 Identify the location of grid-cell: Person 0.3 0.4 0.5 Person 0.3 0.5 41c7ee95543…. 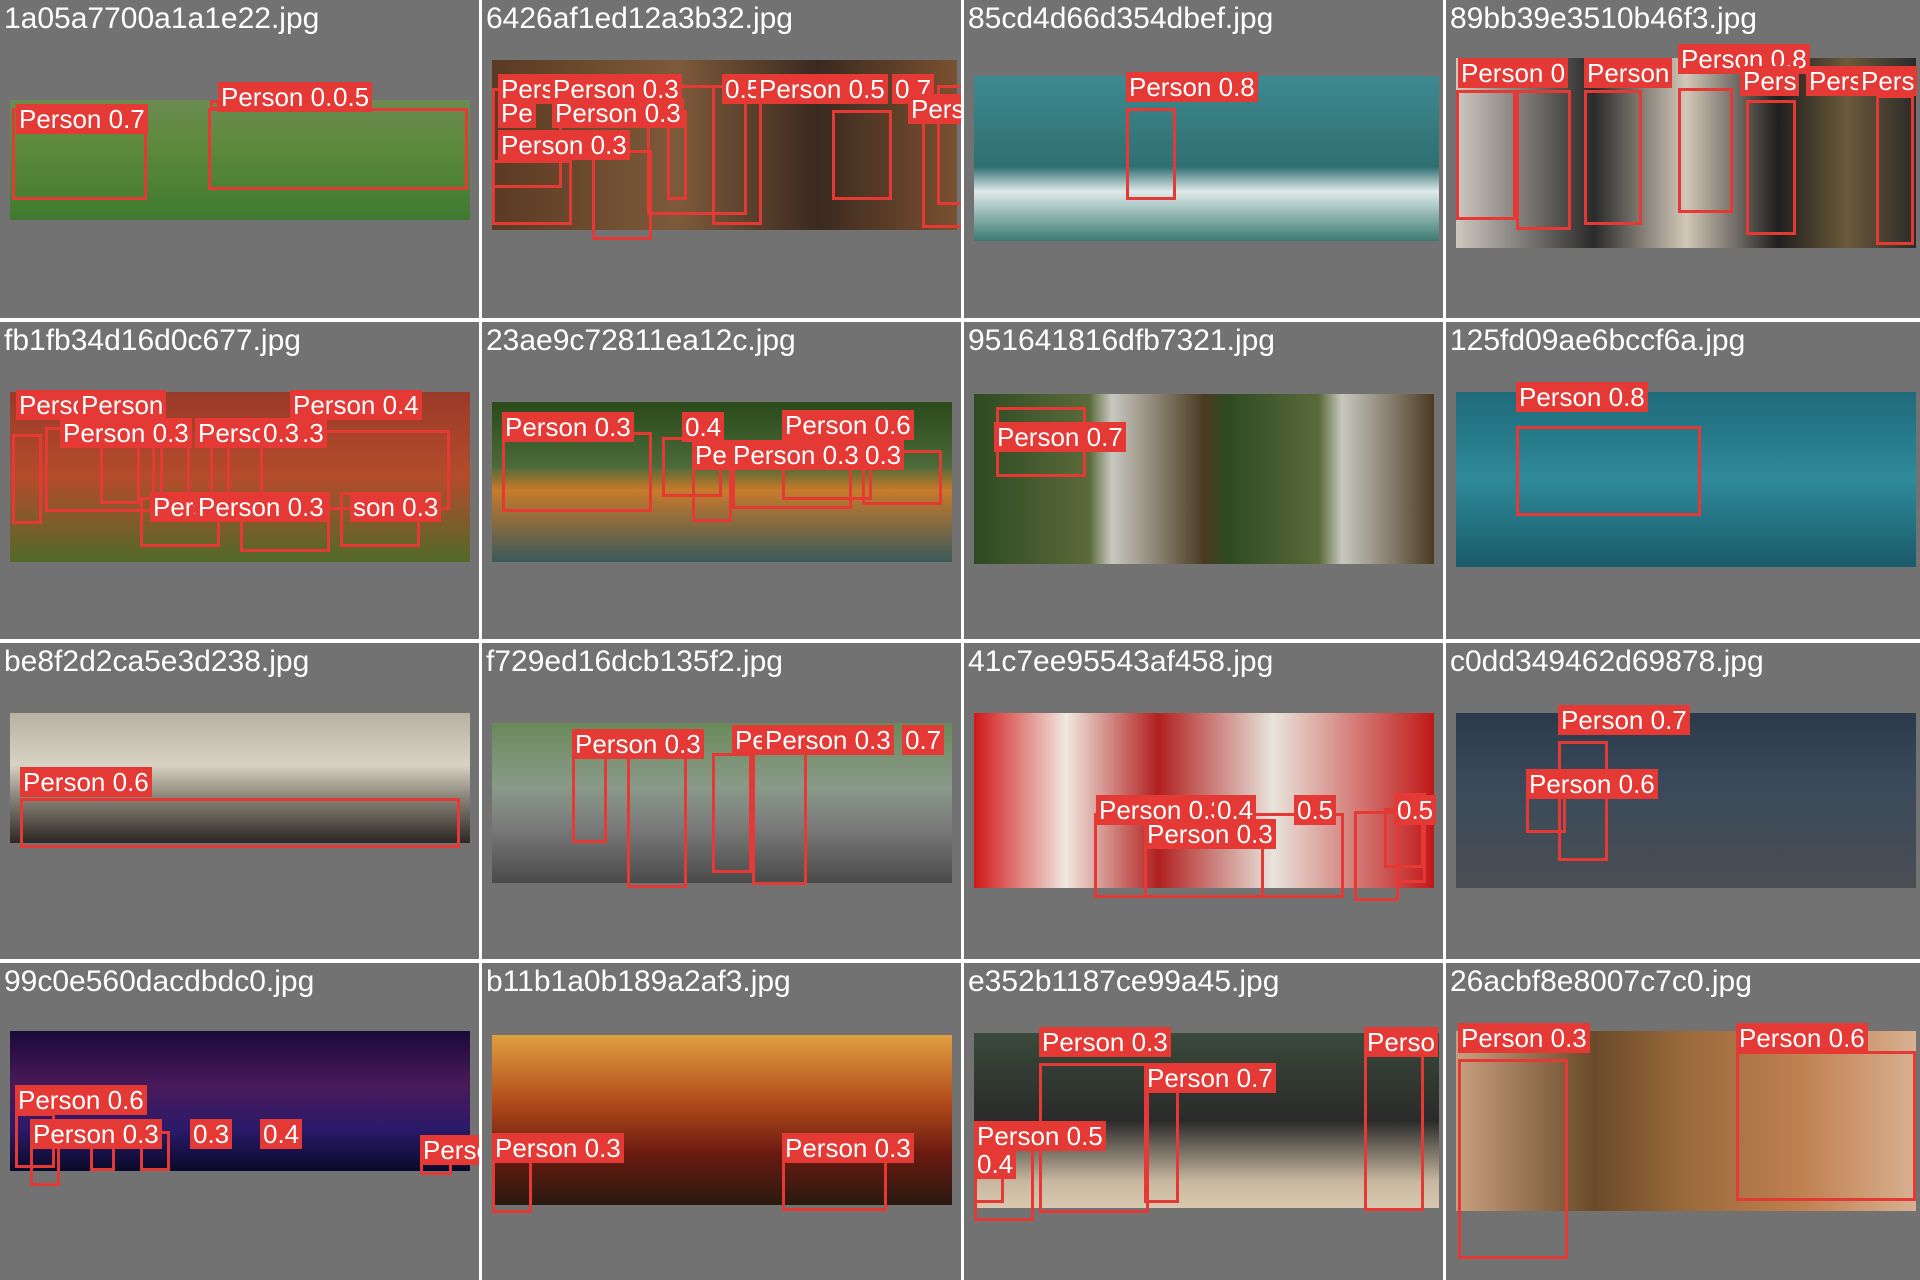
(1203, 801).